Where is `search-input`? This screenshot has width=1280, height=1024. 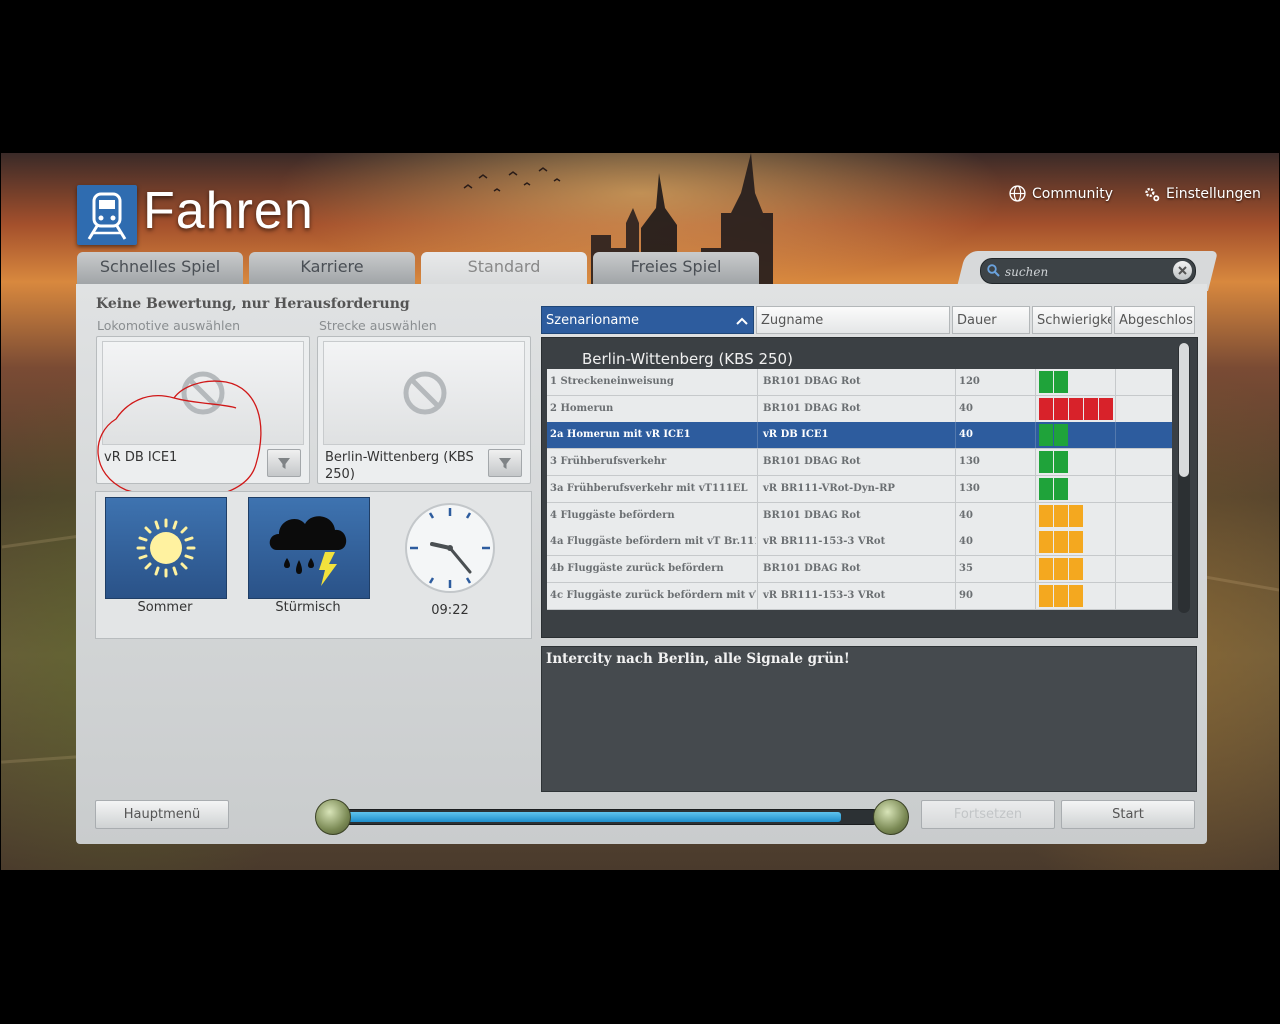 search-input is located at coordinates (1085, 272).